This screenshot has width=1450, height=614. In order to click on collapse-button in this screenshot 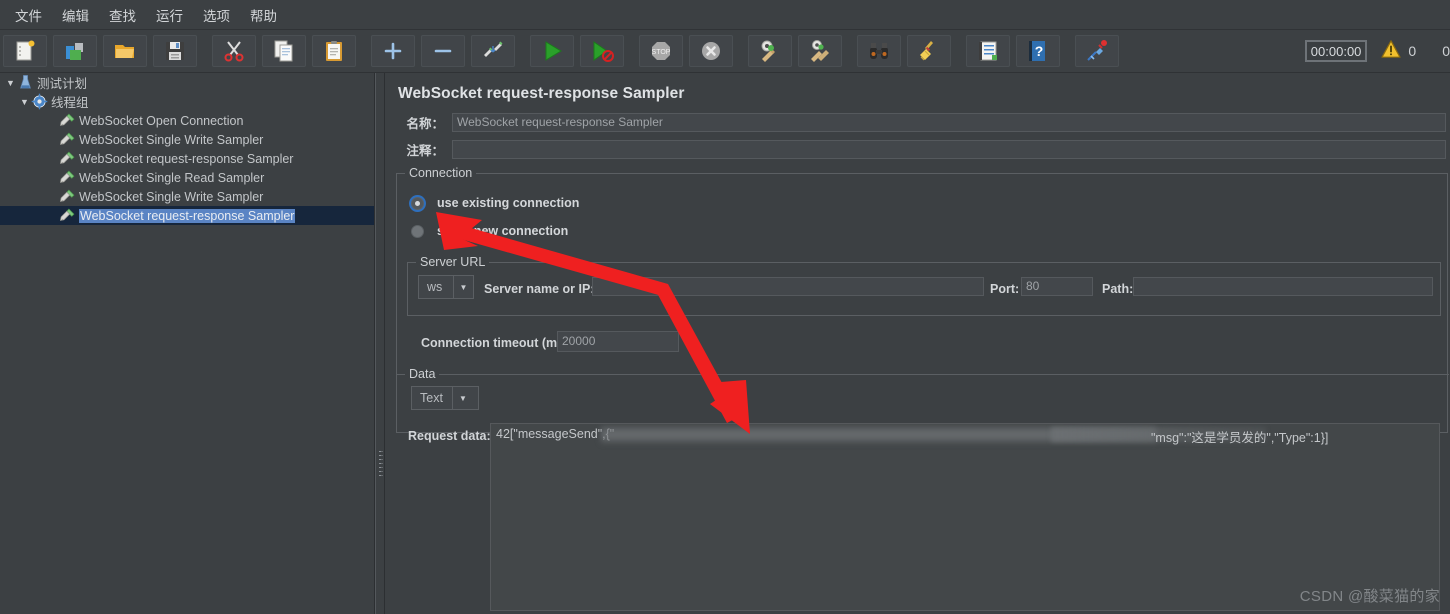, I will do `click(443, 51)`.